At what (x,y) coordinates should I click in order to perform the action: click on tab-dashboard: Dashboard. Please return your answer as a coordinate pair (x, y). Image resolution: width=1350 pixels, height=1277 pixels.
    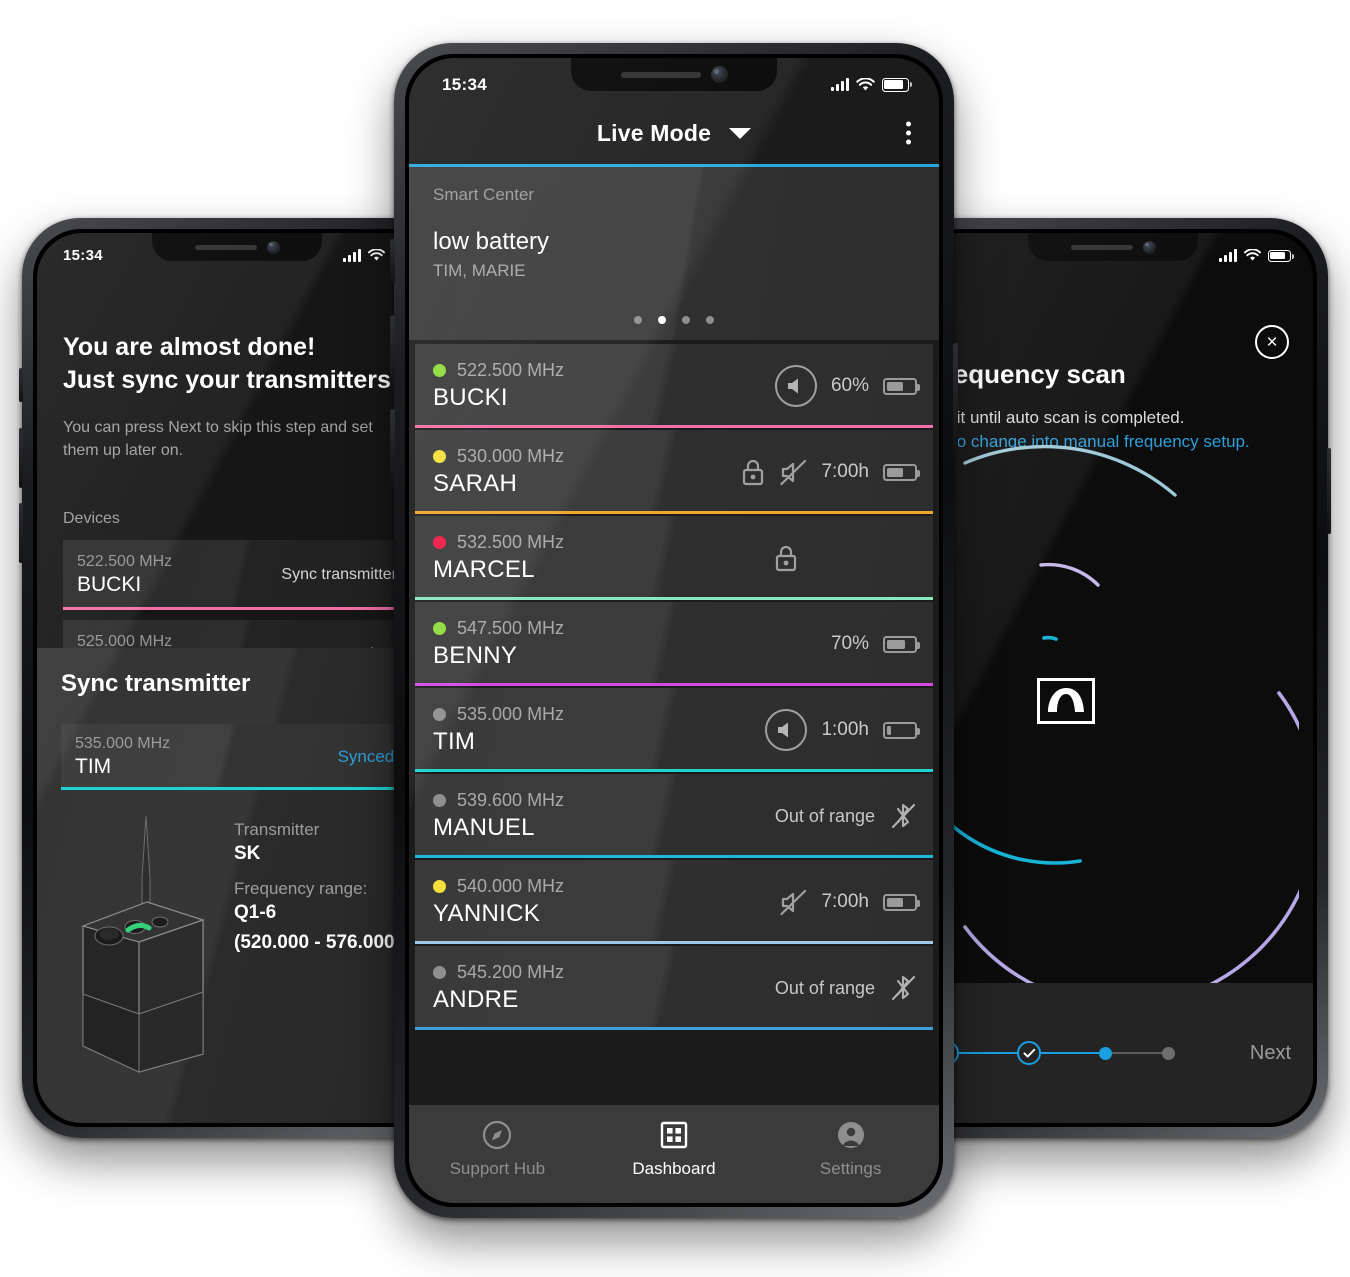
    Looking at the image, I should click on (674, 1149).